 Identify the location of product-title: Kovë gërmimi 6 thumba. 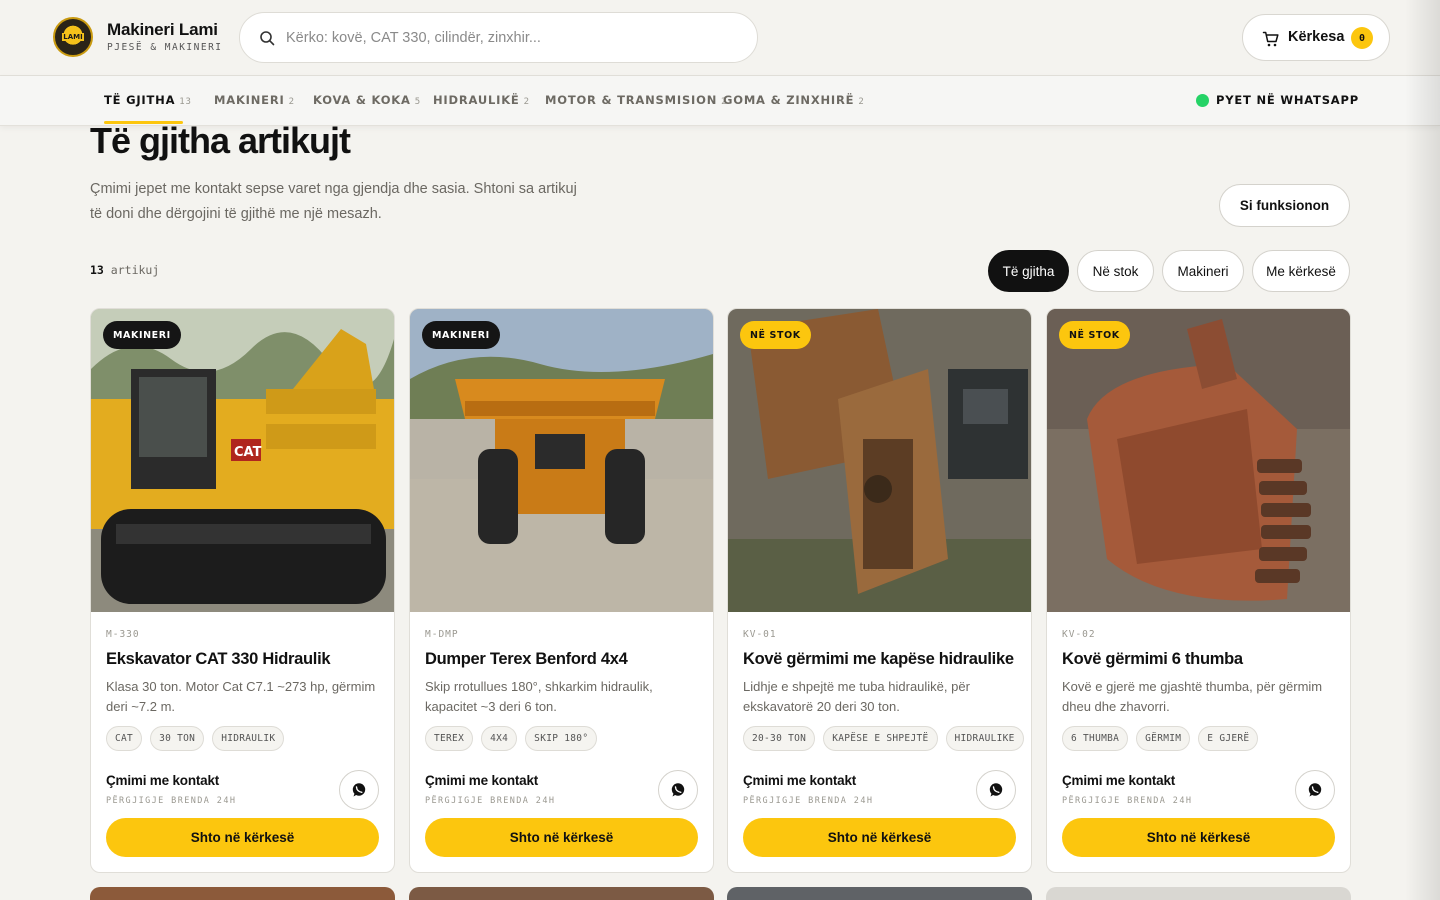
(1152, 659).